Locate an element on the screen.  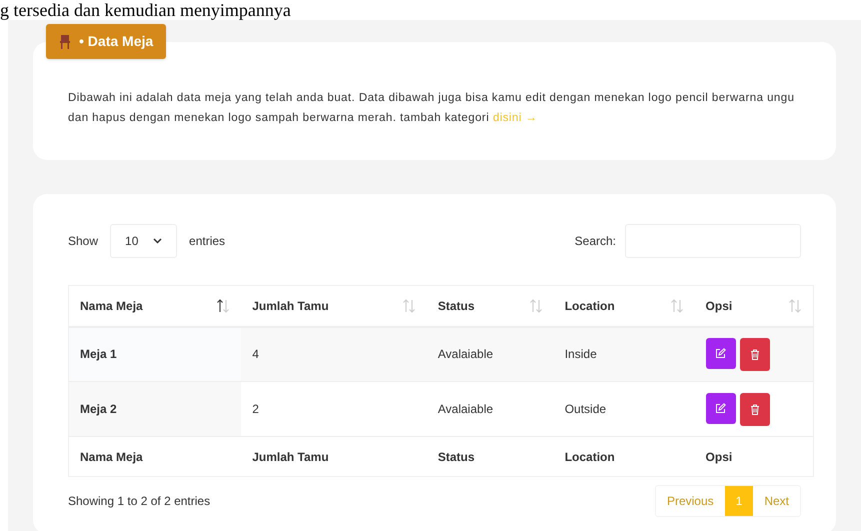
chevron-icon is located at coordinates (157, 241).